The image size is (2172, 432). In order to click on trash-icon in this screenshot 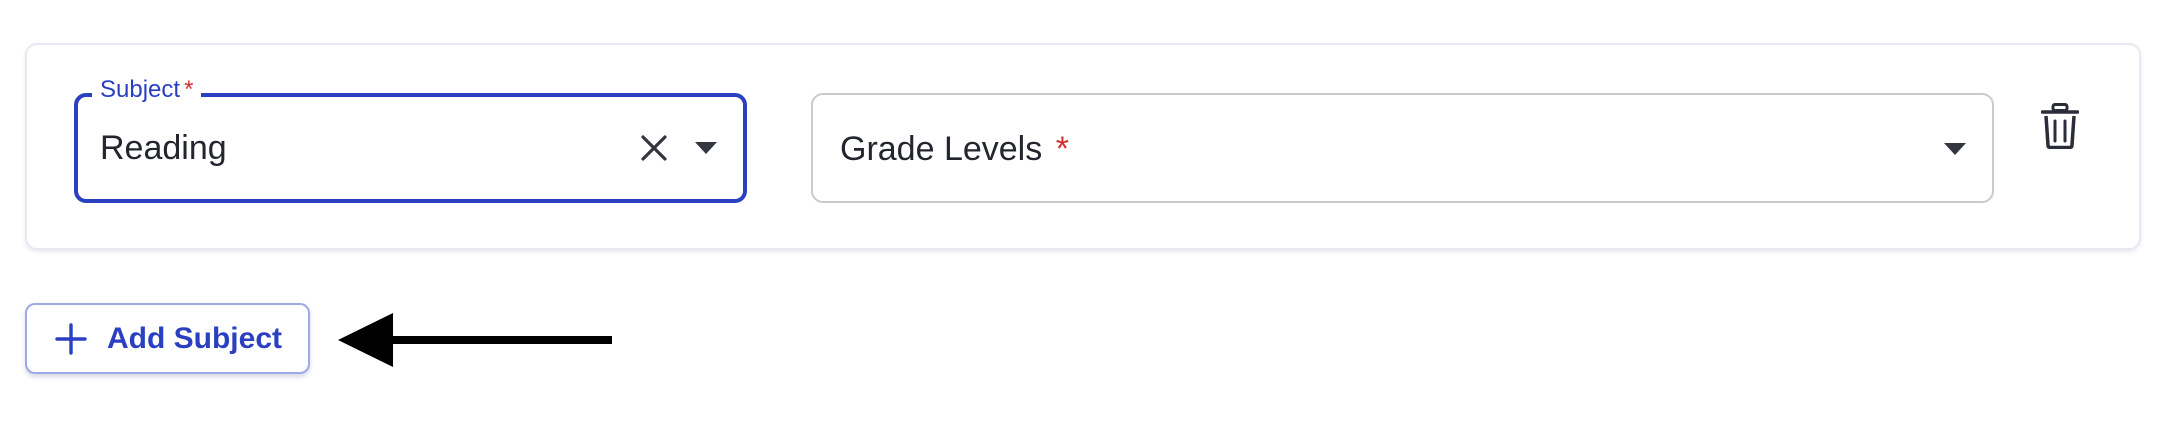, I will do `click(2060, 126)`.